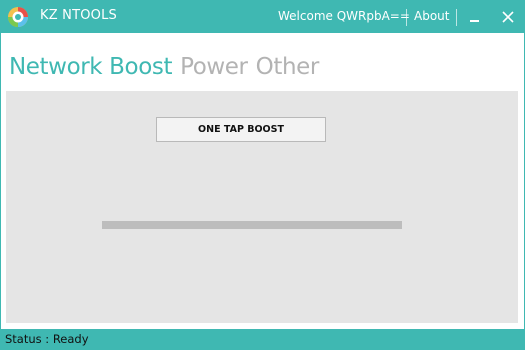 This screenshot has width=525, height=350. What do you see at coordinates (78, 15) in the screenshot?
I see `app-title: KZ NTOOLS` at bounding box center [78, 15].